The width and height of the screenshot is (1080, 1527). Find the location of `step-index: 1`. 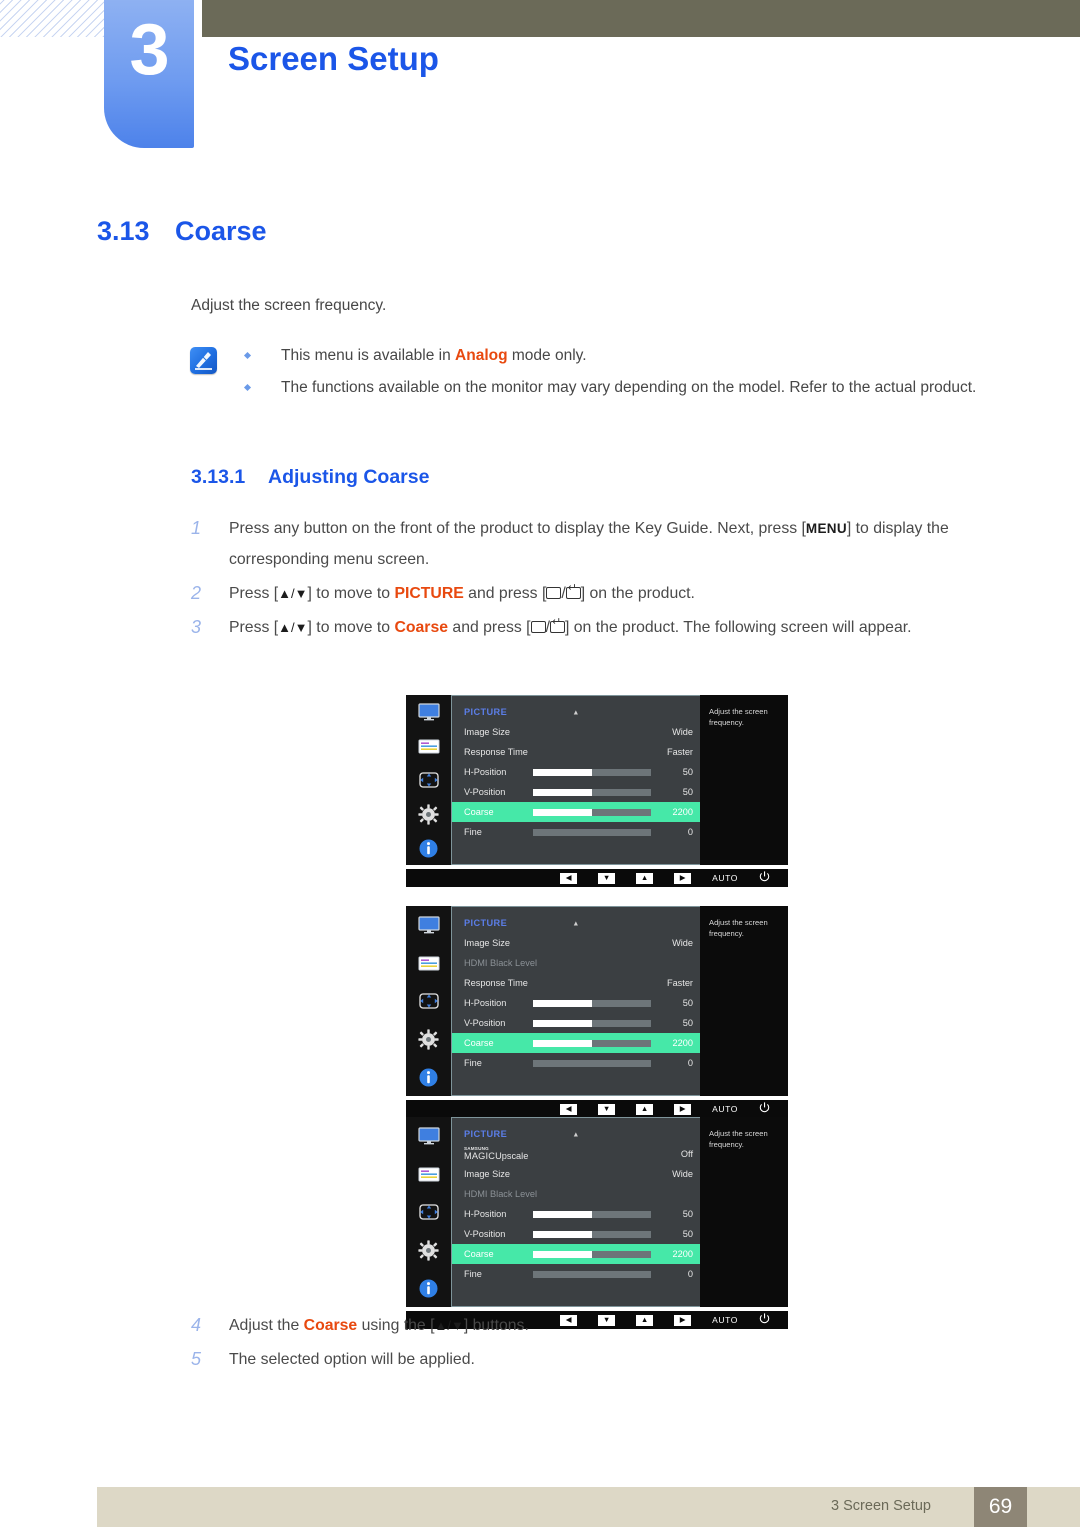

step-index: 1 is located at coordinates (196, 528).